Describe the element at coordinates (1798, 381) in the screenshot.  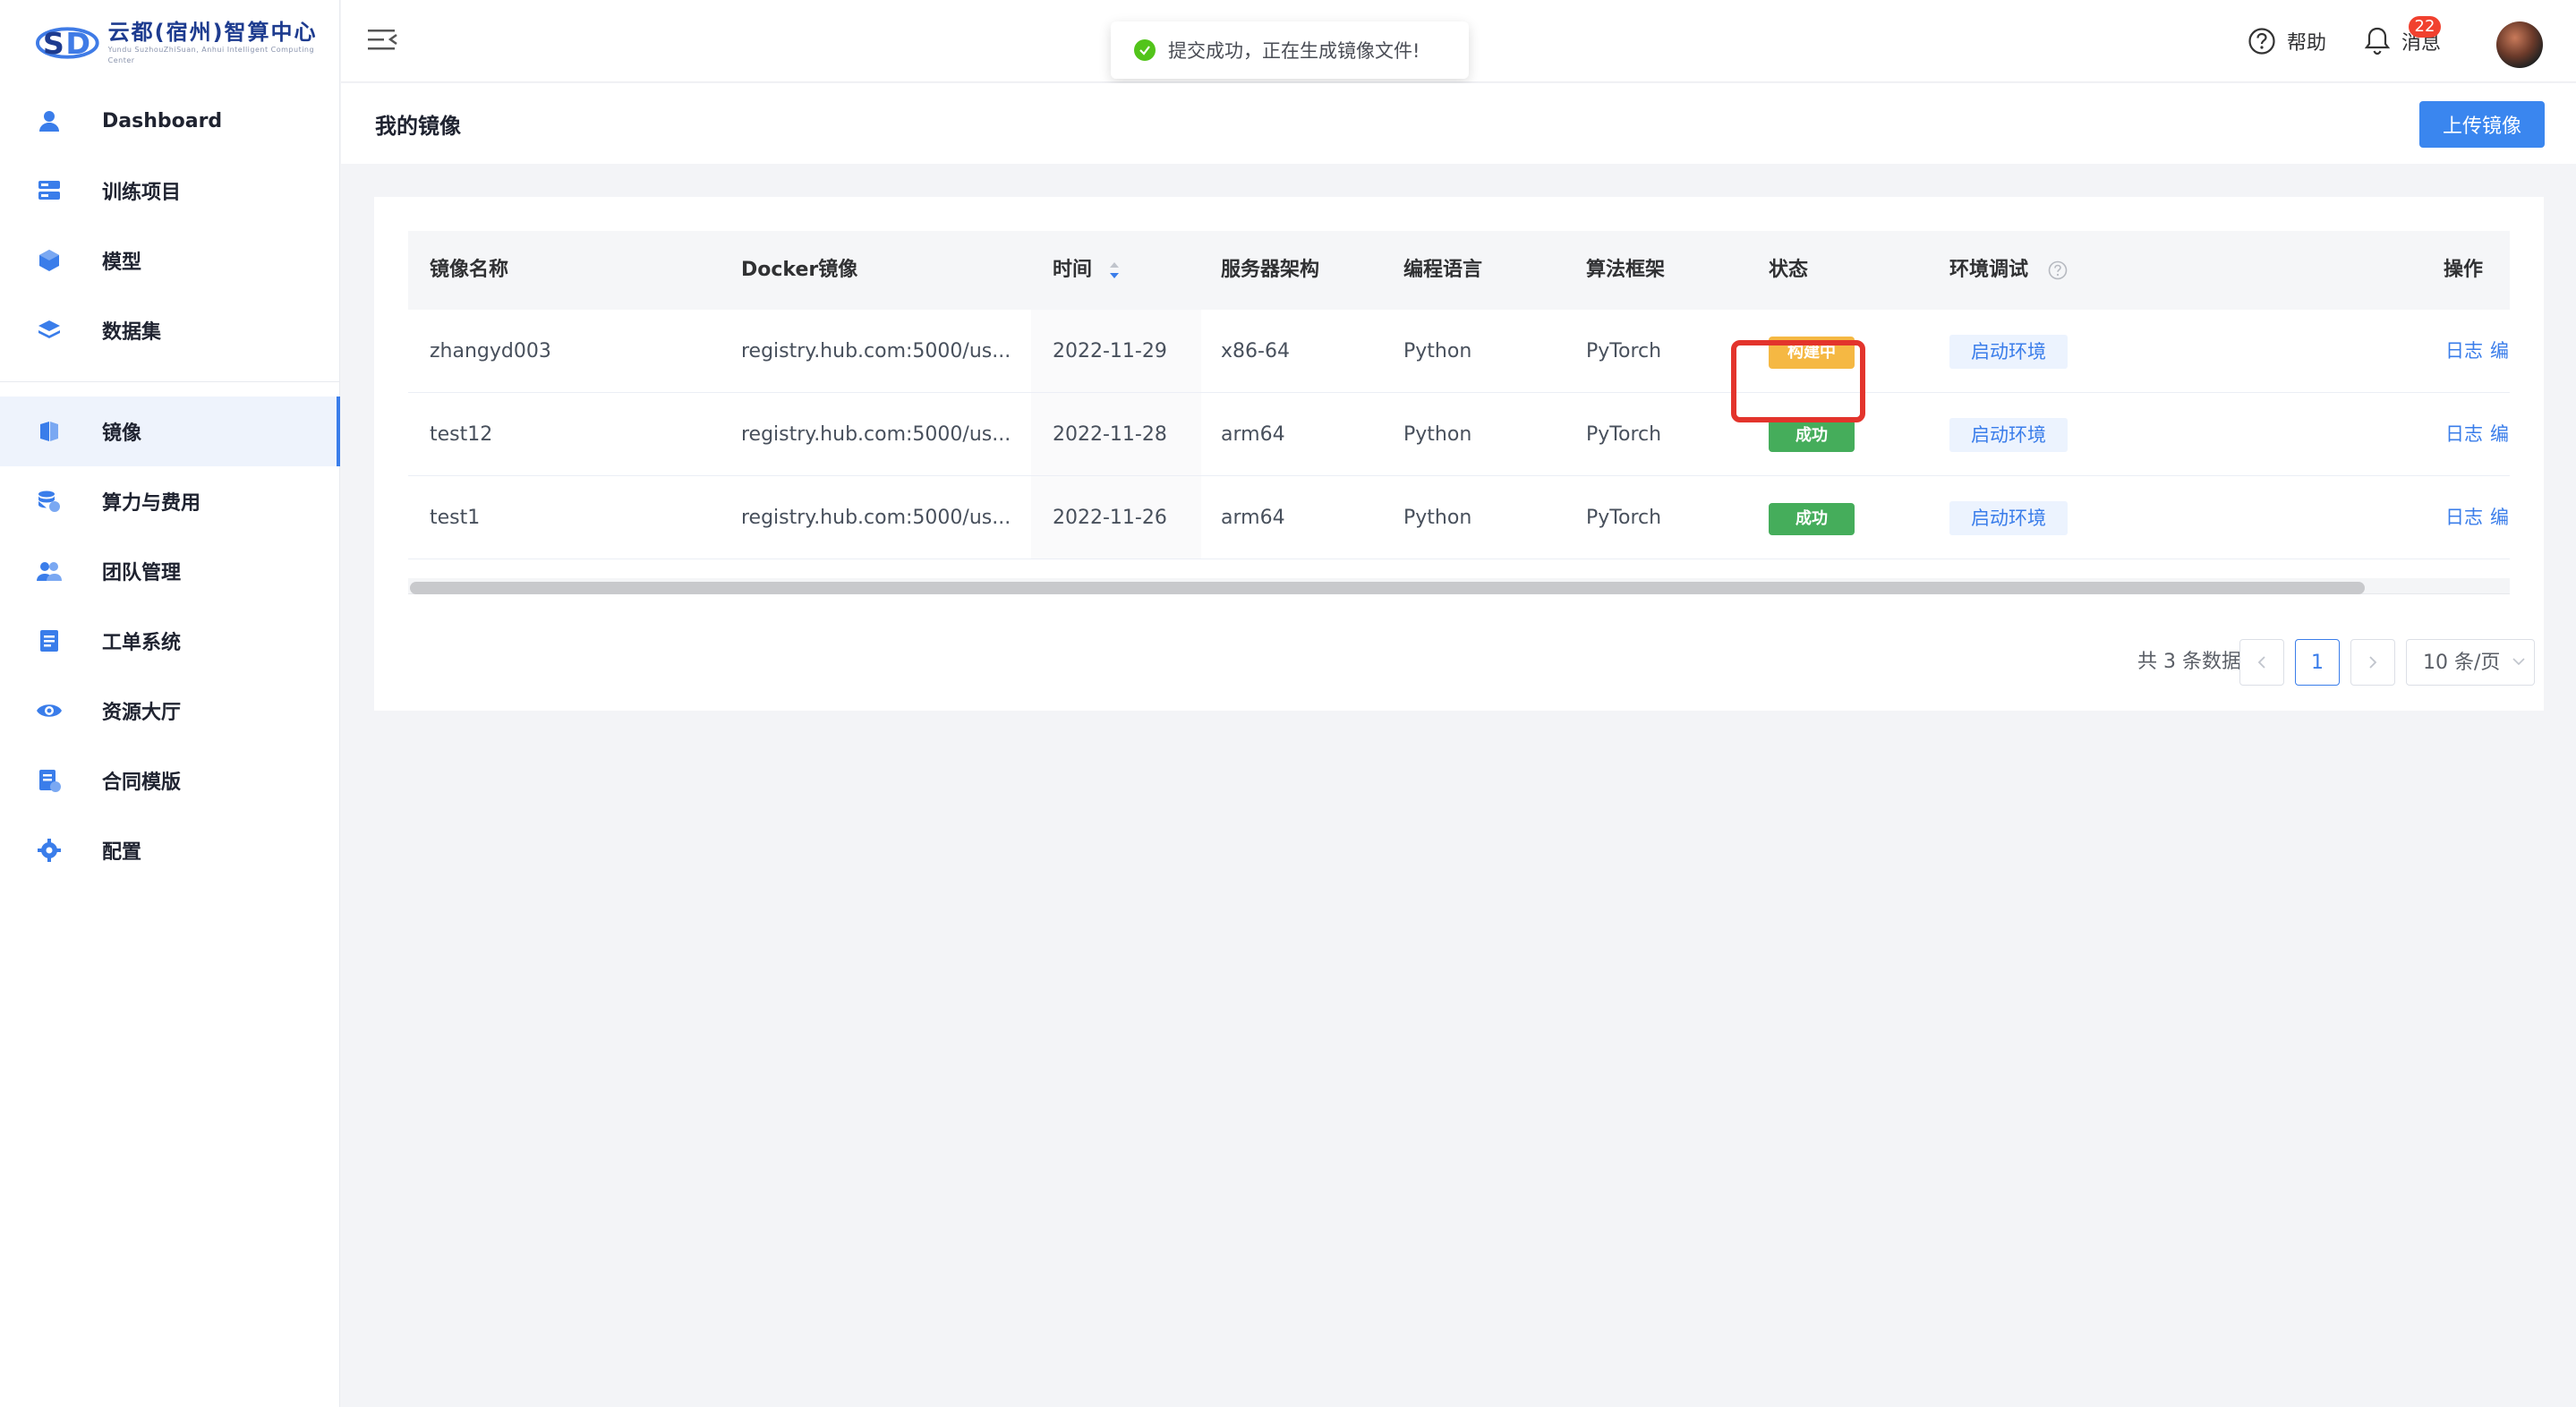
I see `status-highlight-annotation` at that location.